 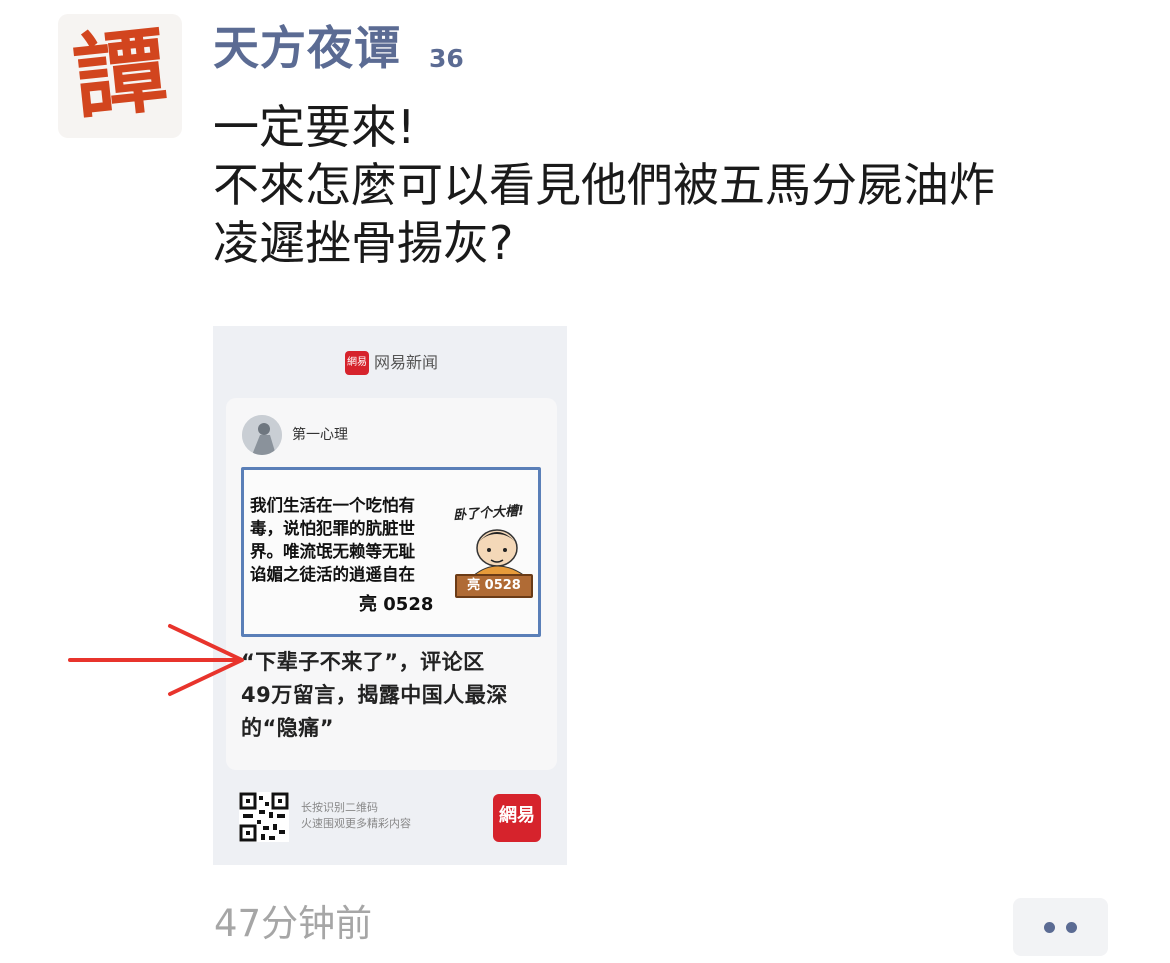 What do you see at coordinates (363, 662) in the screenshot?
I see `headline-line: “下辈子不来了”，评论区` at bounding box center [363, 662].